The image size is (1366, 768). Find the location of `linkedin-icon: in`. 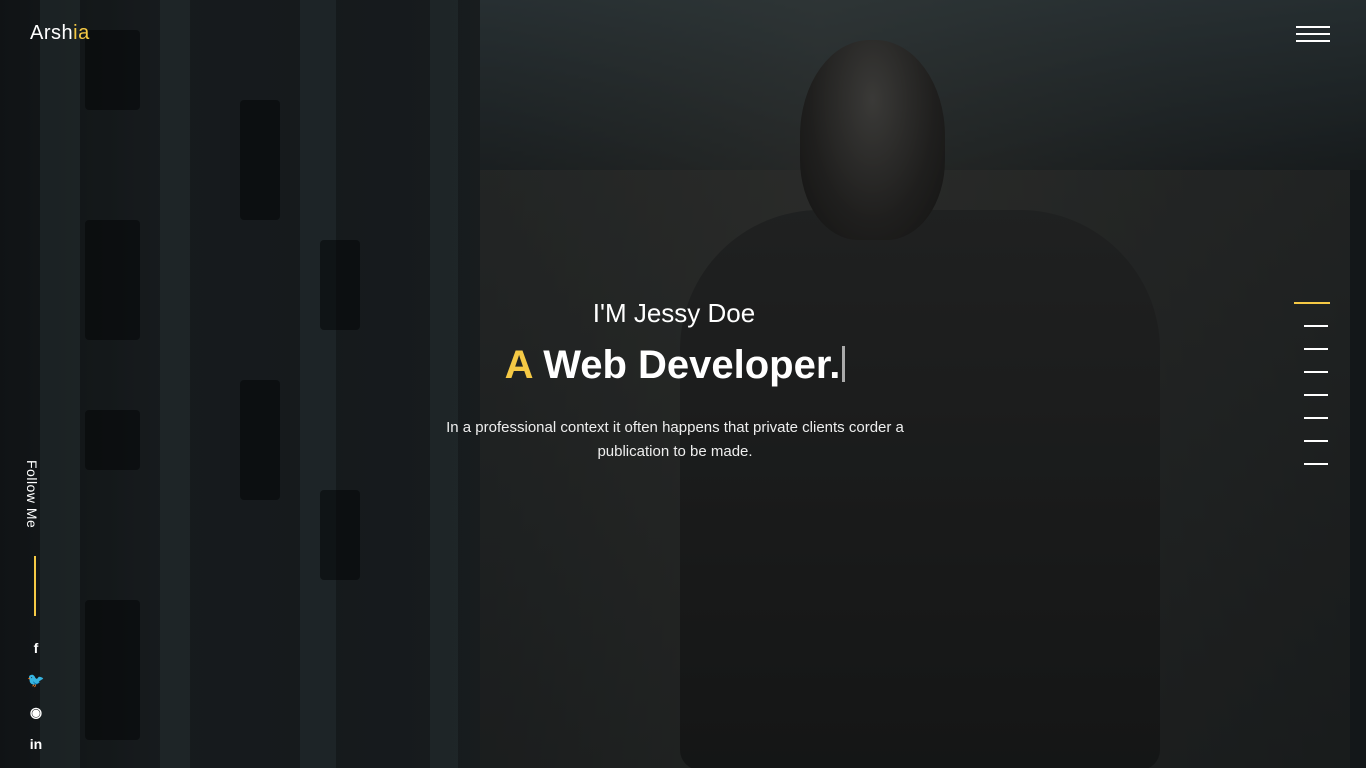

linkedin-icon: in is located at coordinates (36, 744).